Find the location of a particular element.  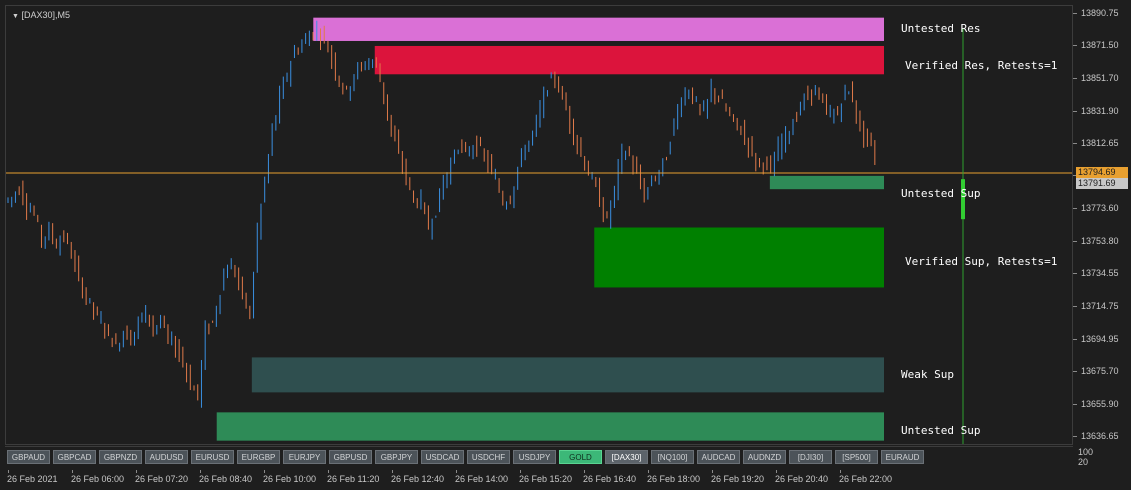

symbol-button-dji30: [DJI30] is located at coordinates (810, 457).